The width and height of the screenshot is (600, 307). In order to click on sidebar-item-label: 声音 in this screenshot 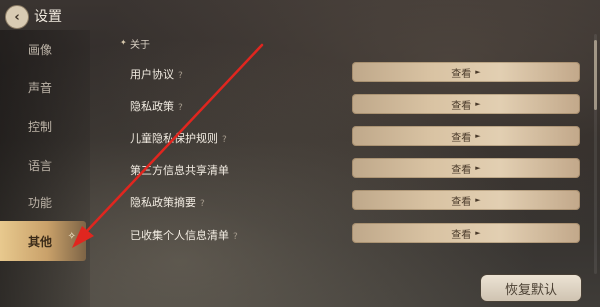, I will do `click(40, 87)`.